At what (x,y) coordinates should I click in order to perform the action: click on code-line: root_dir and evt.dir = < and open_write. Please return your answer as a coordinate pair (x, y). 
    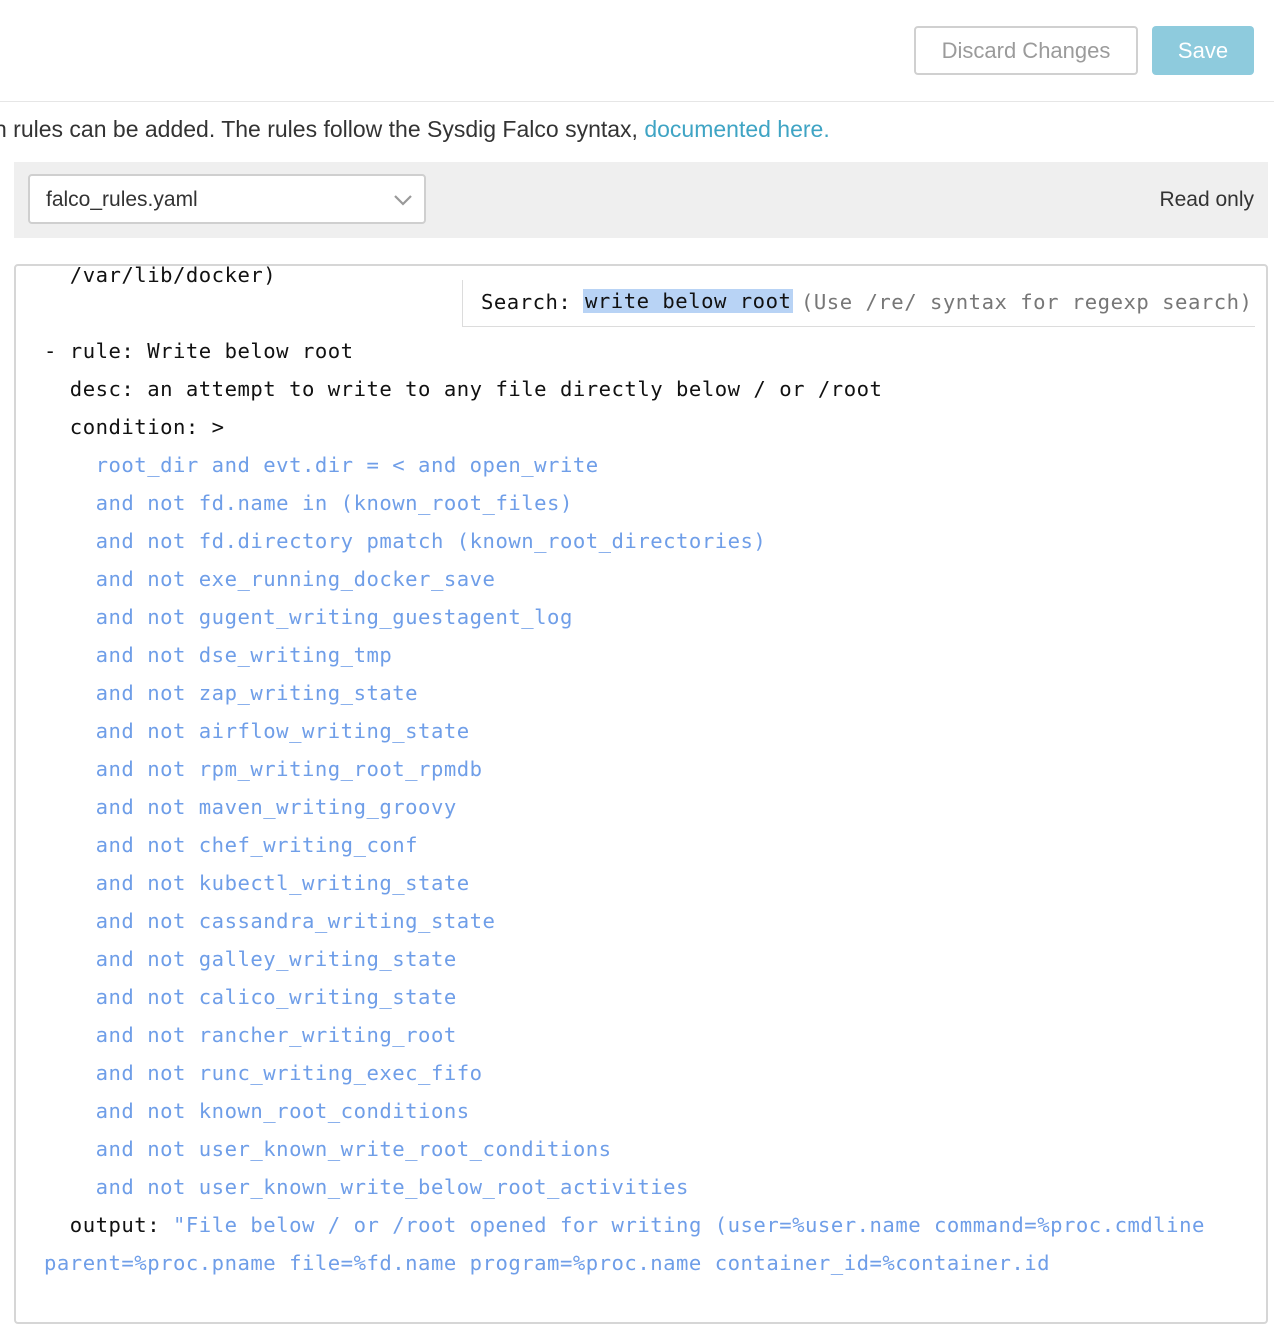
    Looking at the image, I should click on (321, 465).